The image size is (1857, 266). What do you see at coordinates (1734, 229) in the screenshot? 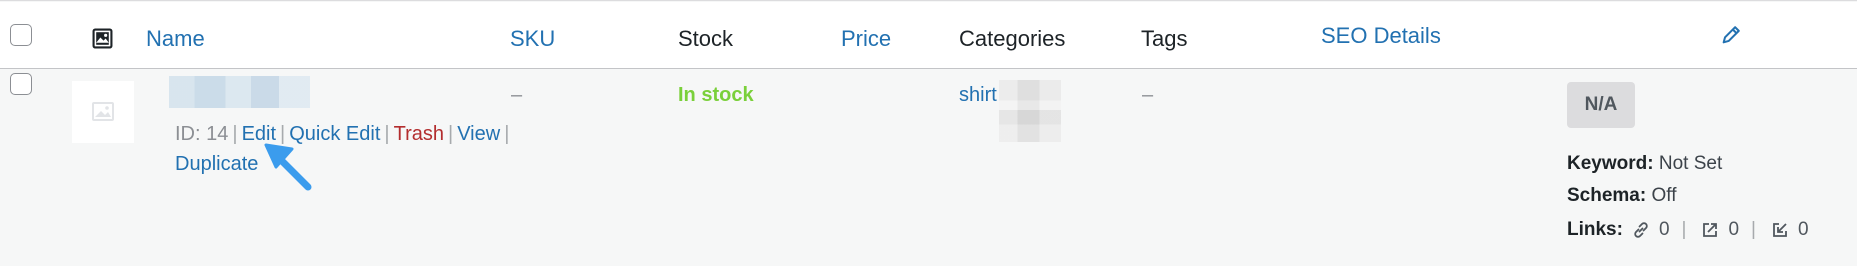
I see `external-links-count: 0` at bounding box center [1734, 229].